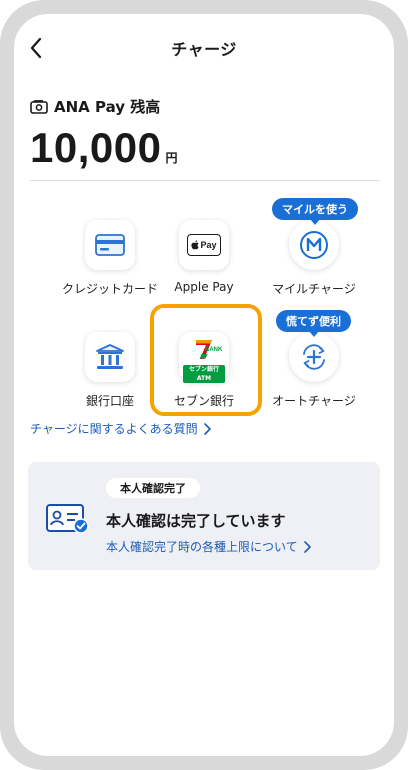 This screenshot has width=408, height=770. Describe the element at coordinates (107, 107) in the screenshot. I see `balance-label: ANA Pay 残高` at that location.